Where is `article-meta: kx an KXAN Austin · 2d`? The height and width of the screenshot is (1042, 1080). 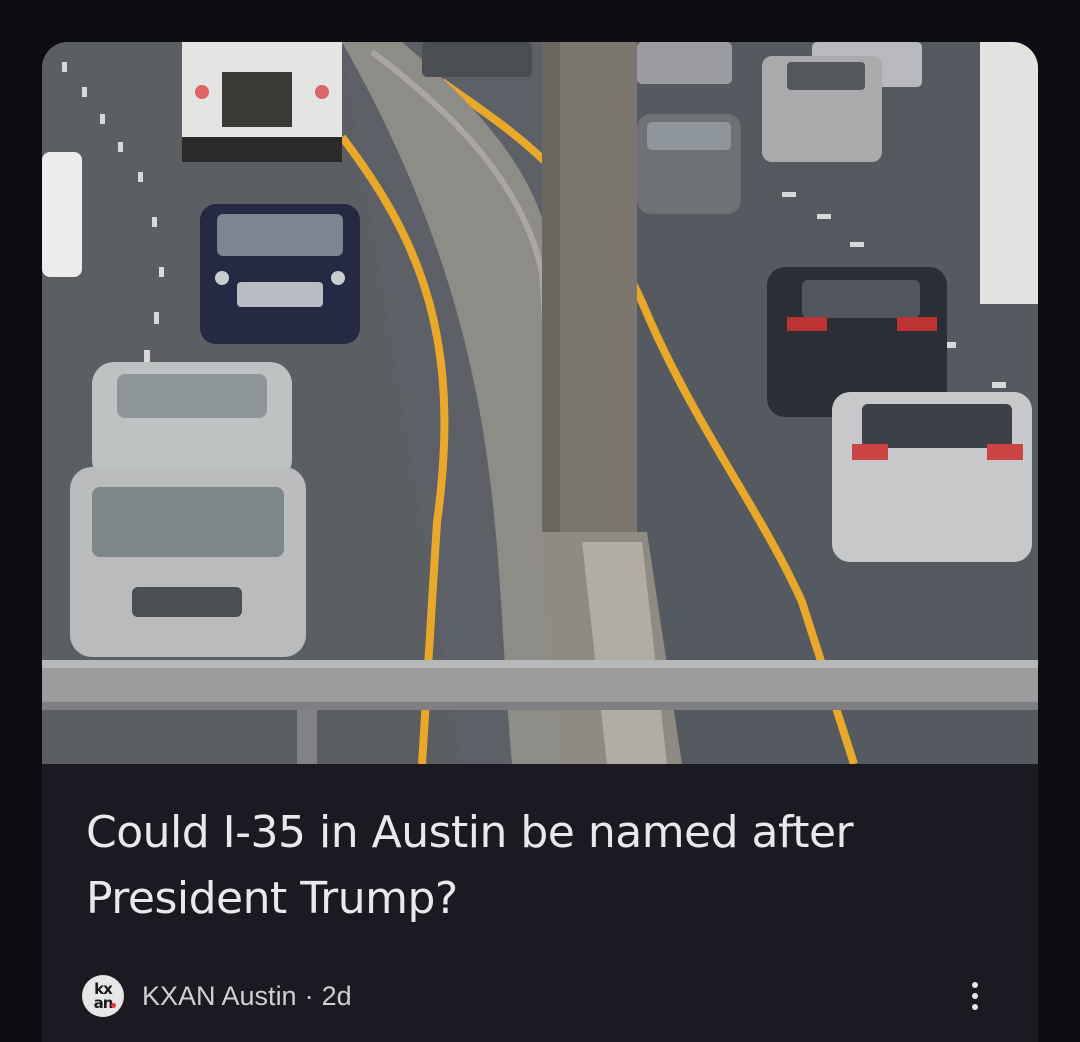 article-meta: kx an KXAN Austin · 2d is located at coordinates (217, 996).